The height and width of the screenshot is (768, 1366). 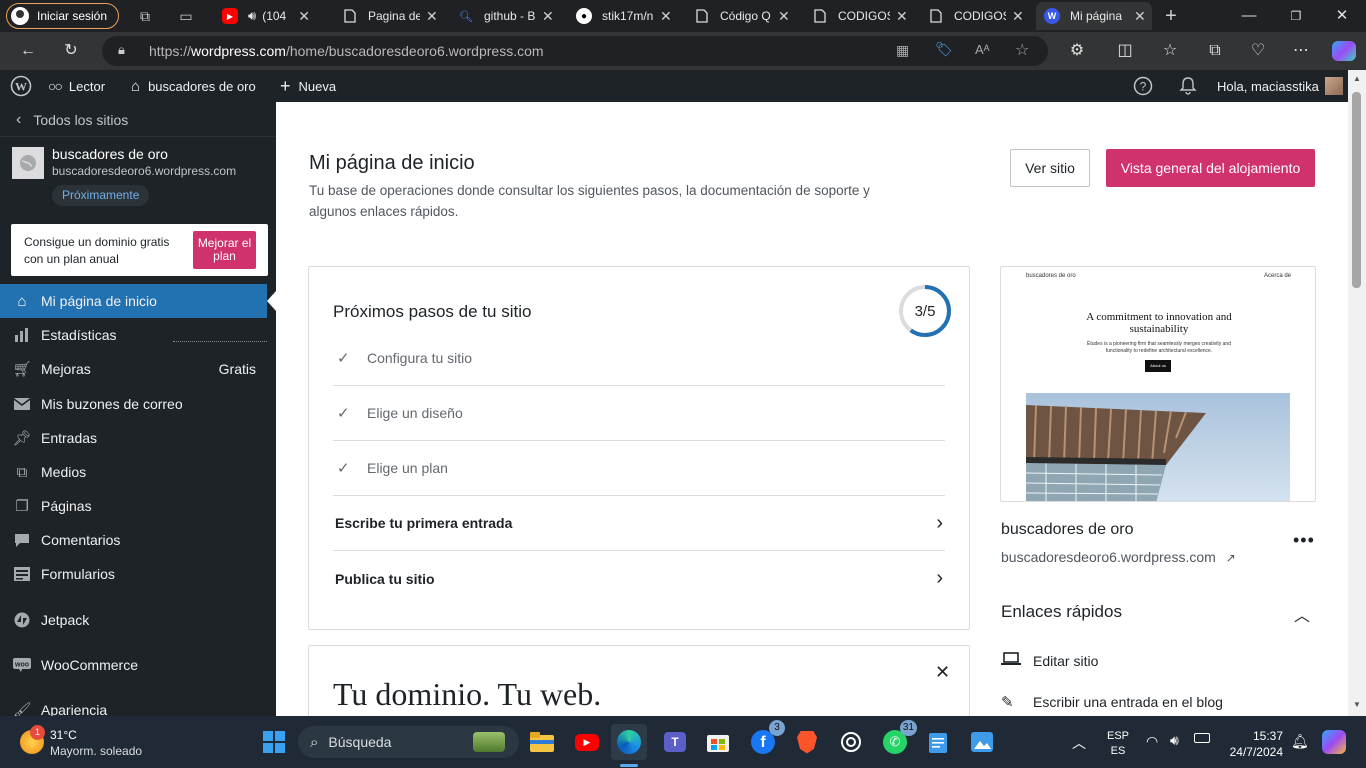 What do you see at coordinates (1301, 51) in the screenshot?
I see `more-icon: ⋯` at bounding box center [1301, 51].